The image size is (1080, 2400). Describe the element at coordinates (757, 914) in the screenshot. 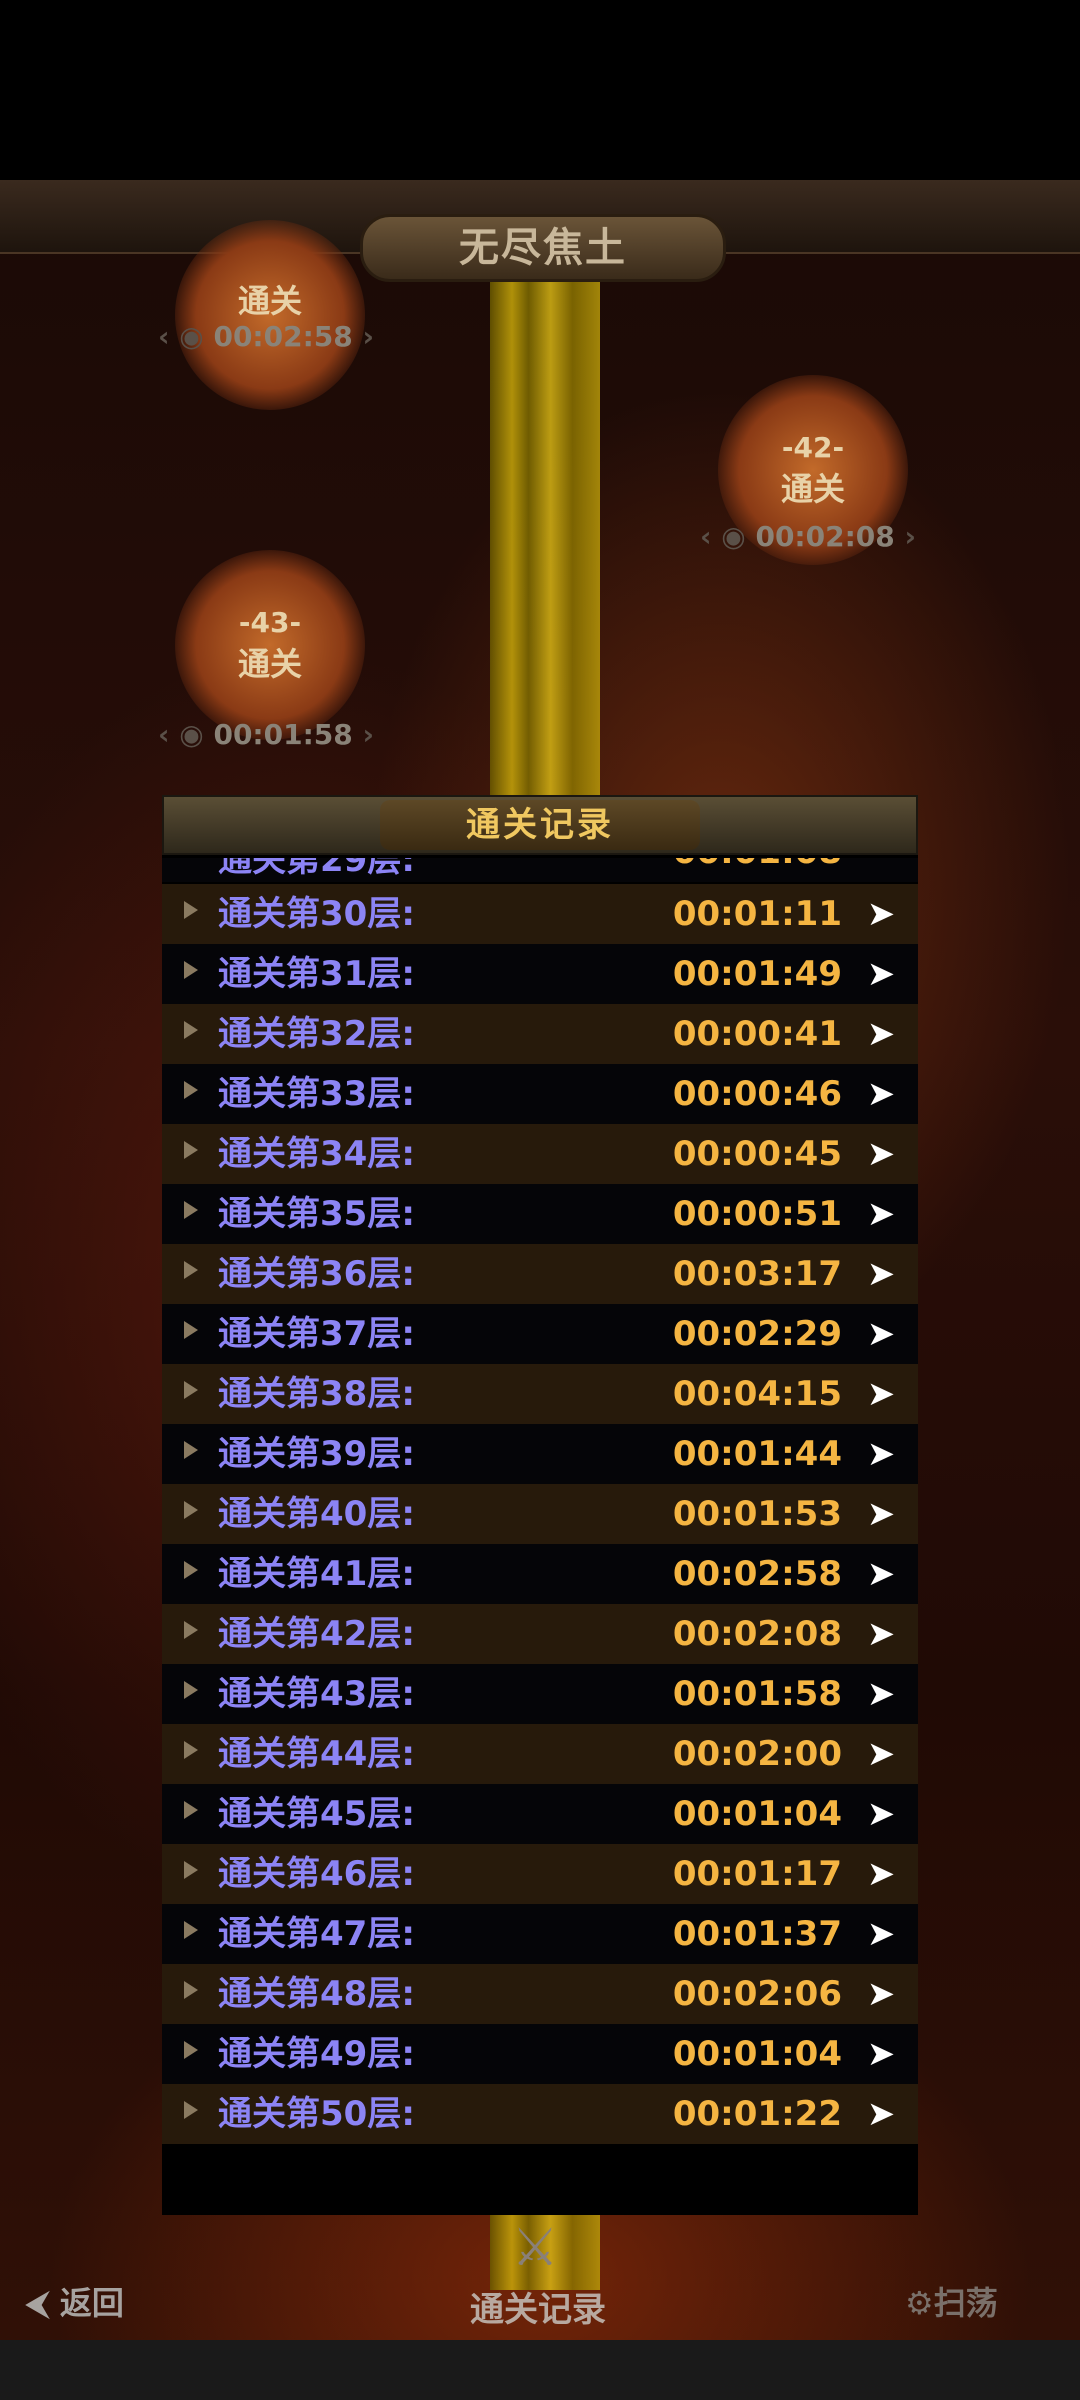

I see `clear-time: 00:01:11` at that location.